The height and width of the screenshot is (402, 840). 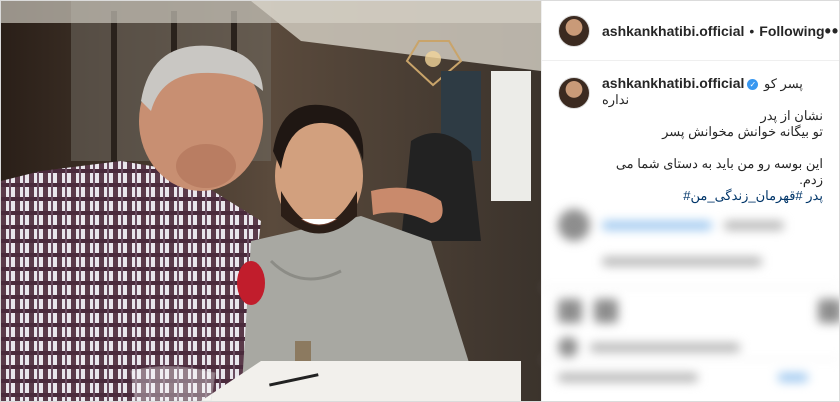 What do you see at coordinates (719, 171) in the screenshot?
I see `caption-line-4: این بوسه رو من باید به دستای شما می زدم.` at bounding box center [719, 171].